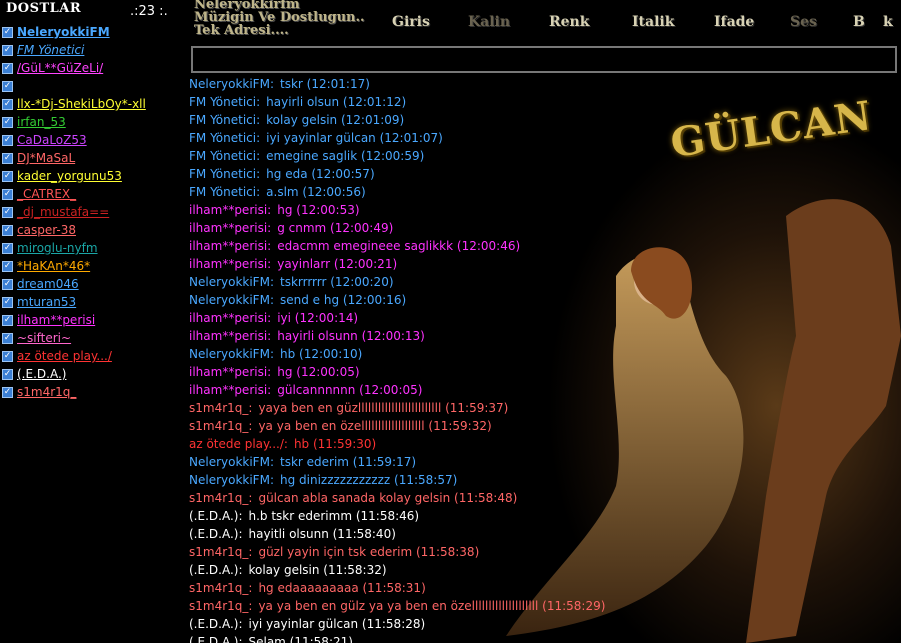 This screenshot has width=901, height=643. Describe the element at coordinates (93, 285) in the screenshot. I see `user-list-item: ✓ dream046` at that location.